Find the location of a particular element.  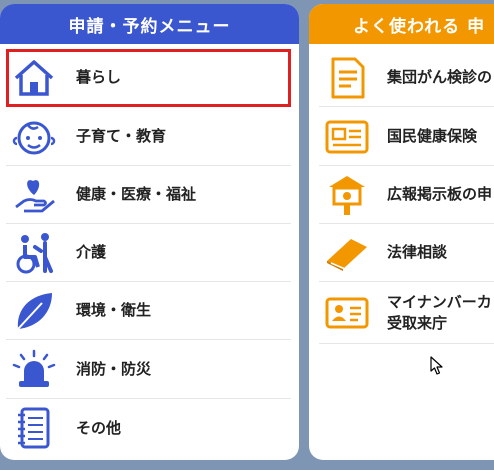

book-icon is located at coordinates (347, 253).